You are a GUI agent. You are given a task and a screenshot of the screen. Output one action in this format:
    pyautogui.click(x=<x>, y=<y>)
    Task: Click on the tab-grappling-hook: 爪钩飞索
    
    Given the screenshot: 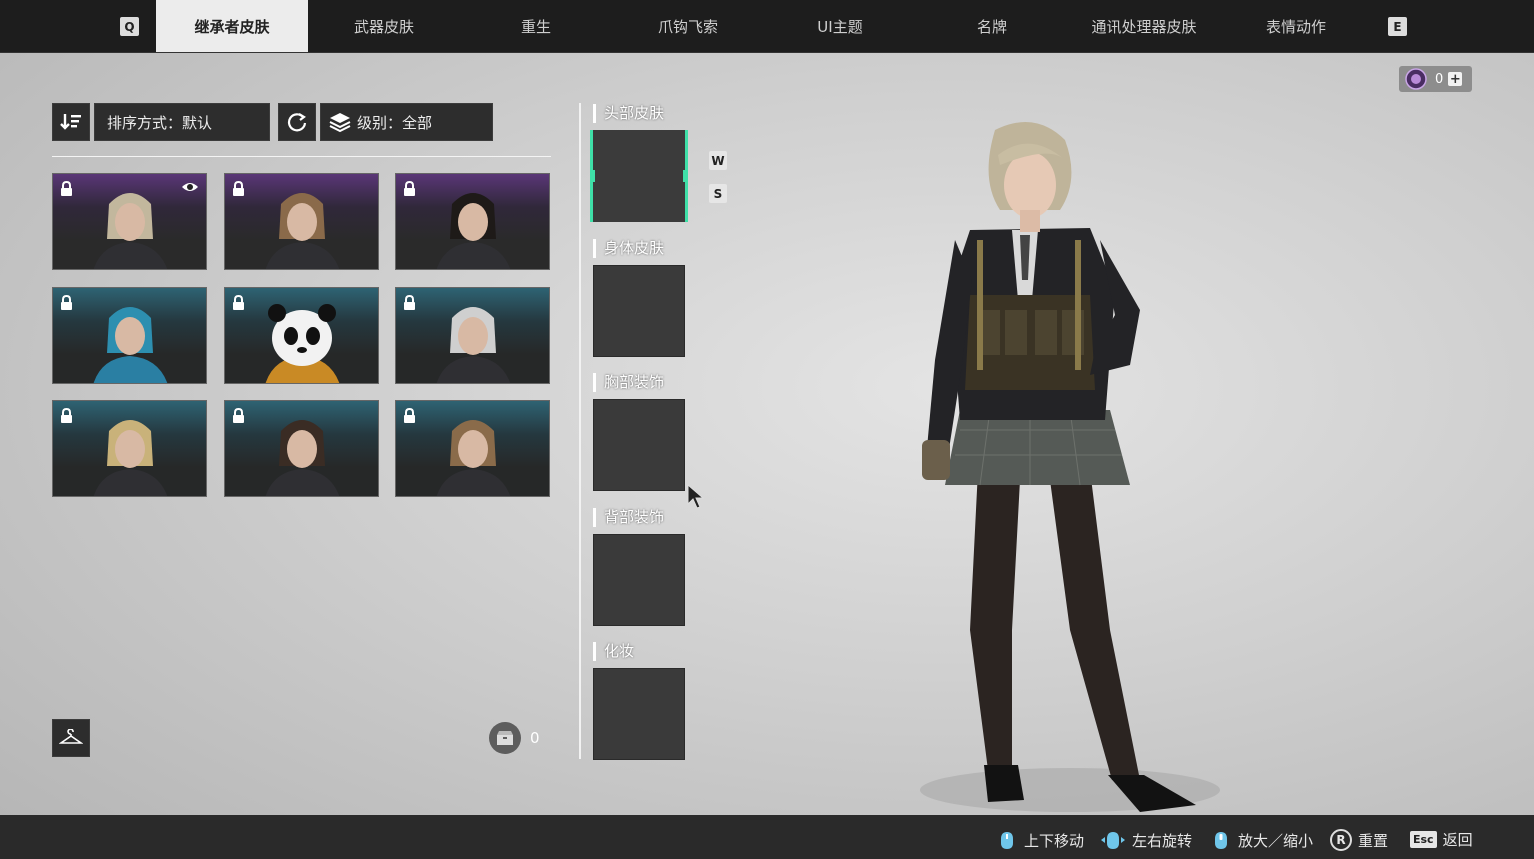 What is the action you would take?
    pyautogui.click(x=688, y=26)
    